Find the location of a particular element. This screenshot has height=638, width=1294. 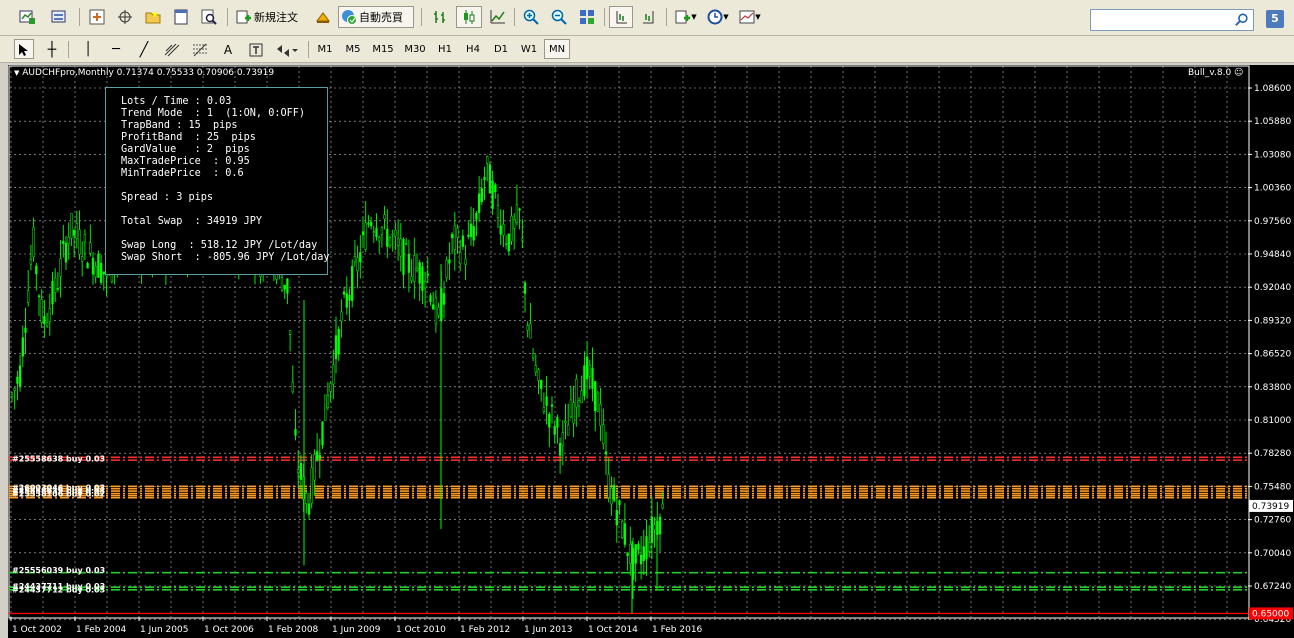

templates-button: ▼ is located at coordinates (750, 17).